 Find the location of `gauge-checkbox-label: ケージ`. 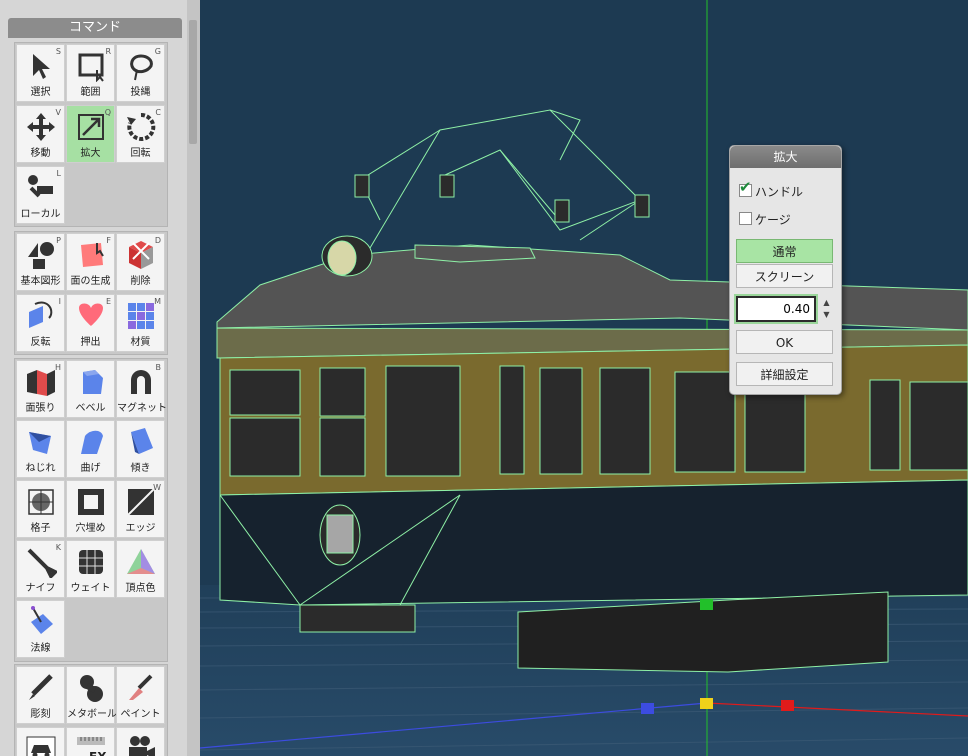

gauge-checkbox-label: ケージ is located at coordinates (773, 220).